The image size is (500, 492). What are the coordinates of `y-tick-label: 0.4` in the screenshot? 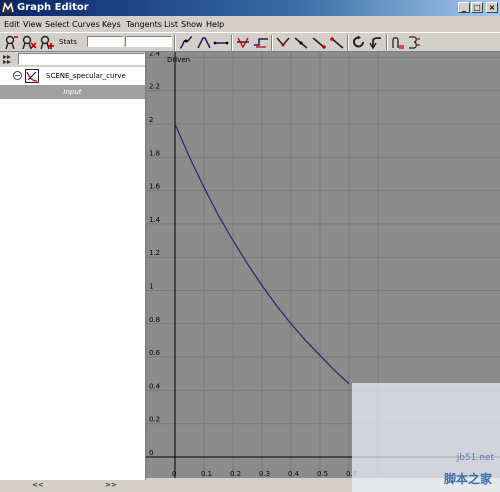 It's located at (155, 386).